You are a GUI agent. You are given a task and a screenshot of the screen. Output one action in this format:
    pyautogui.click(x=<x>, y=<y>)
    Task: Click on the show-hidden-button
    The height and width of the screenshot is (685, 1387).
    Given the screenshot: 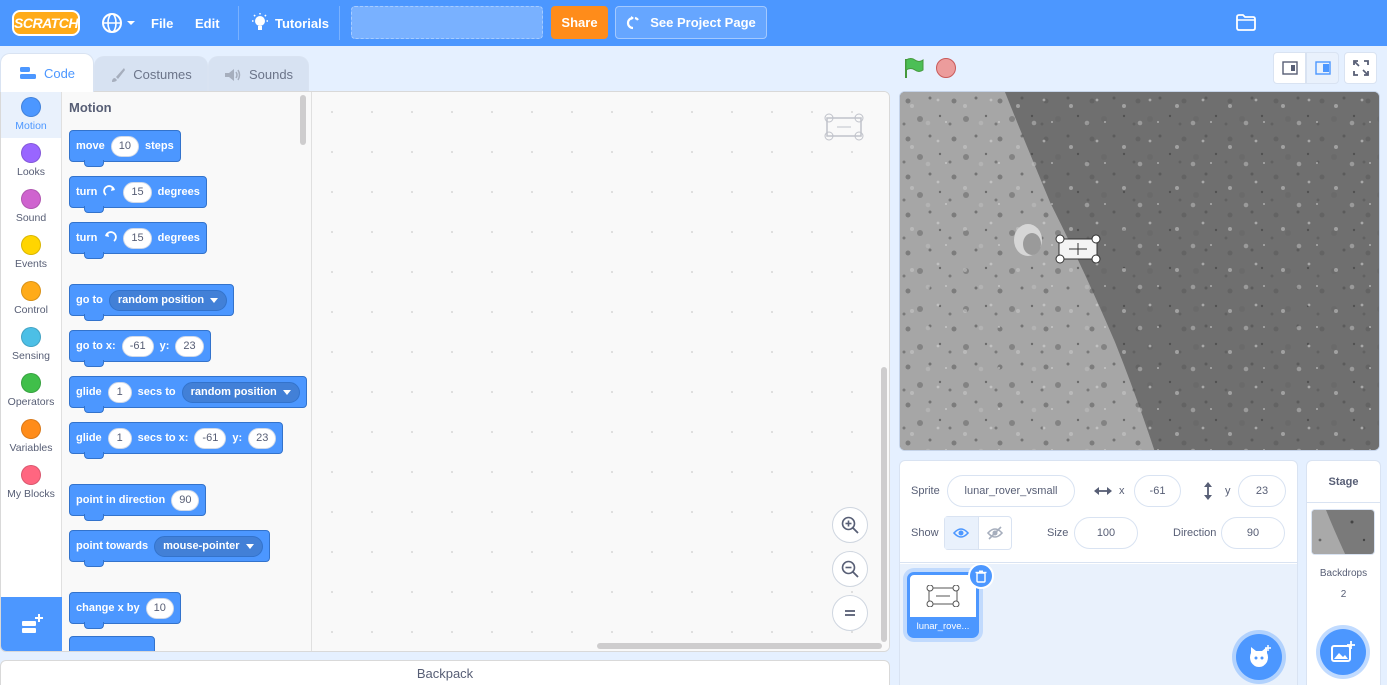 What is the action you would take?
    pyautogui.click(x=995, y=533)
    